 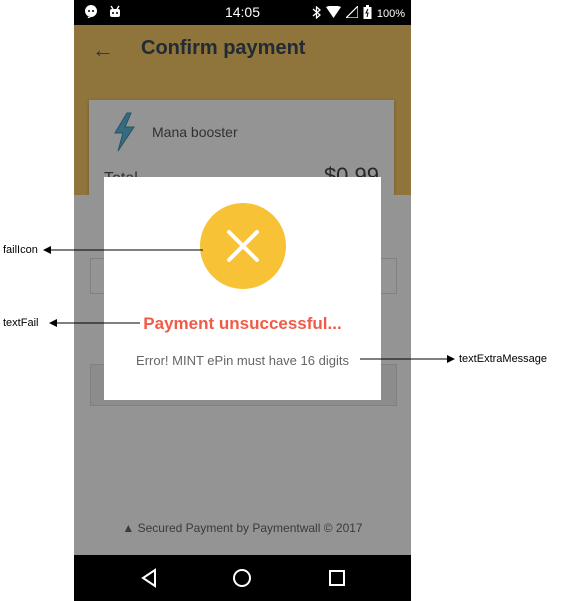 What do you see at coordinates (390, 13) in the screenshot?
I see `battery-percent: 100%` at bounding box center [390, 13].